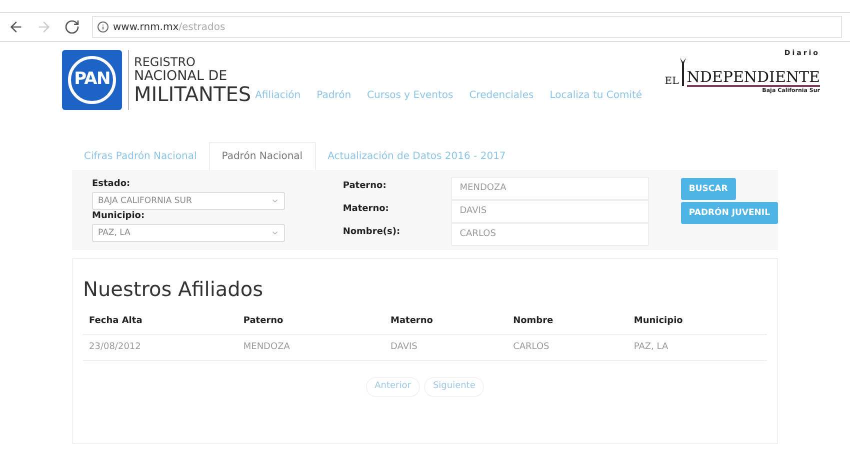 This screenshot has height=450, width=850. What do you see at coordinates (533, 321) in the screenshot?
I see `column-header: Nombre` at bounding box center [533, 321].